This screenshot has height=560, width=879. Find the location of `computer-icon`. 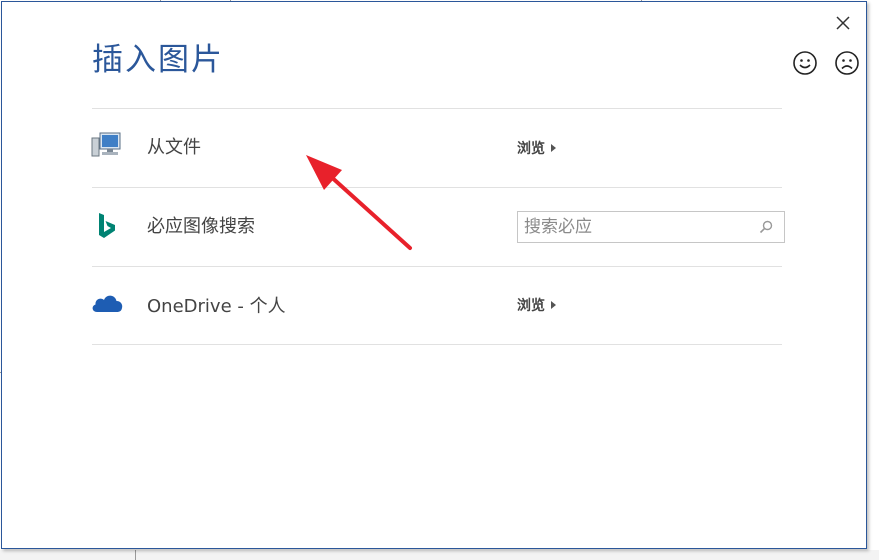

computer-icon is located at coordinates (107, 147).